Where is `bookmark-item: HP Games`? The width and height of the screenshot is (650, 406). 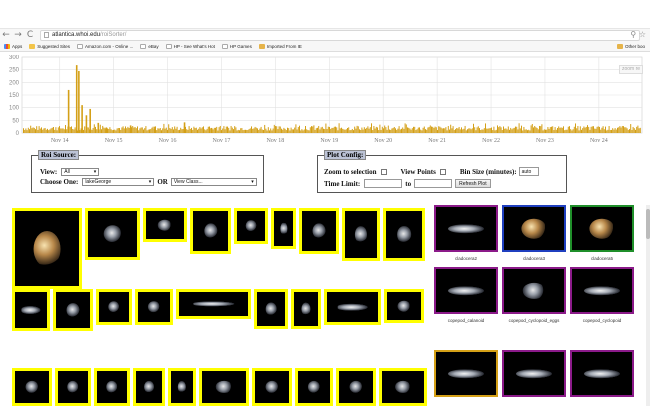 bookmark-item: HP Games is located at coordinates (236, 46).